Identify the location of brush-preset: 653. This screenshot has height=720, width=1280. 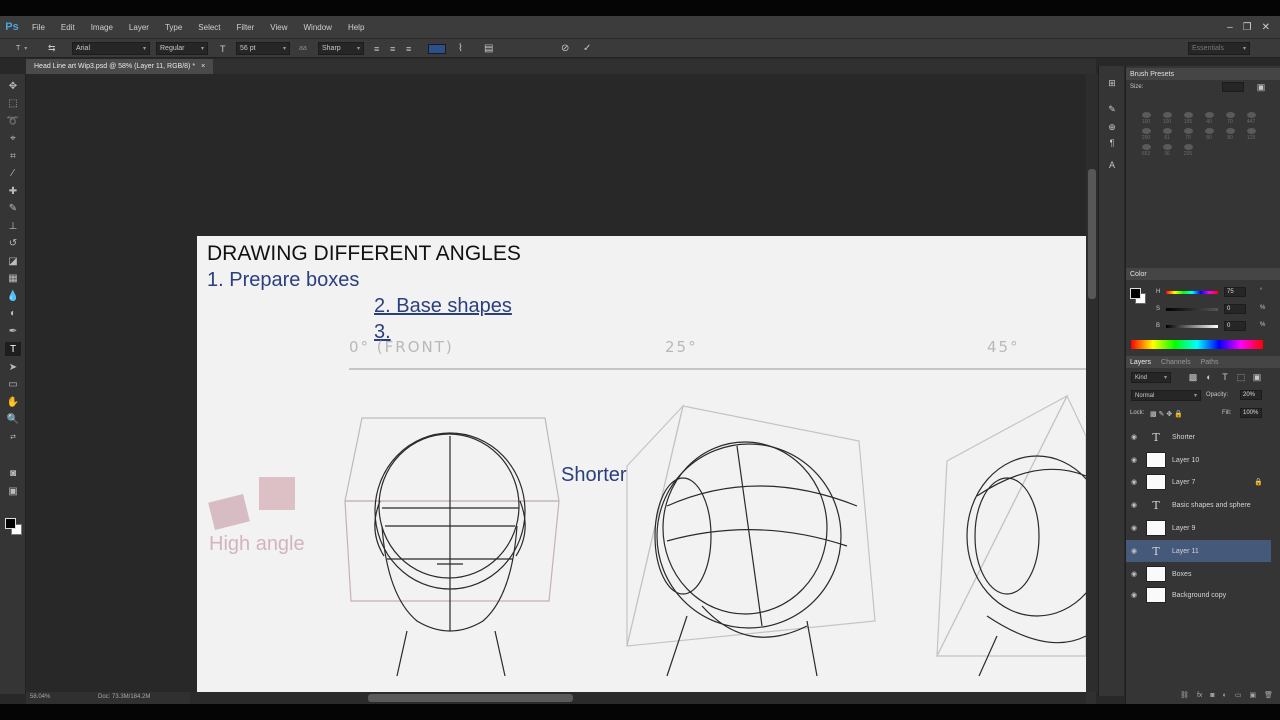
(1146, 150).